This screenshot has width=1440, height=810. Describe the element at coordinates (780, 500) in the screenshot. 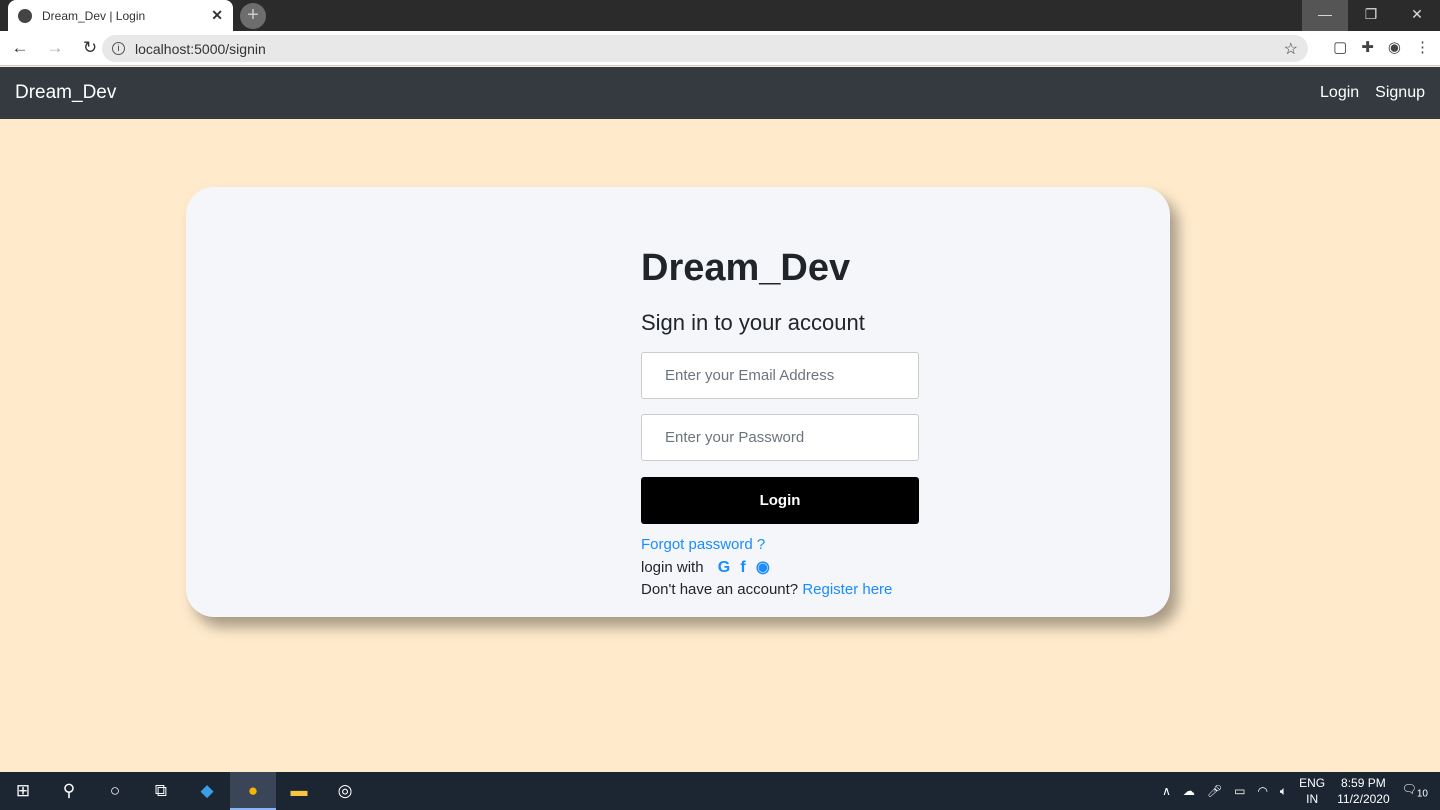

I see `login-button: Login` at that location.